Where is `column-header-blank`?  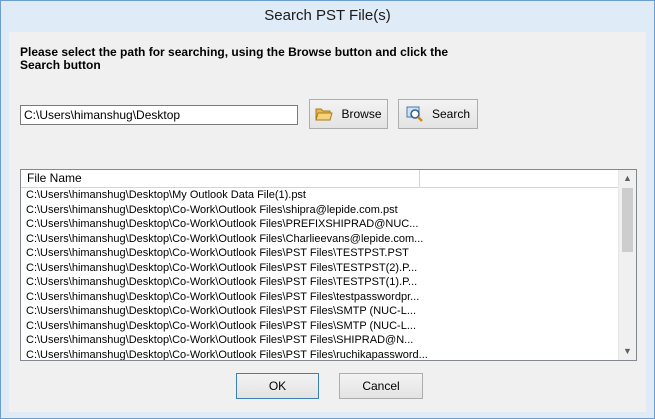
column-header-blank is located at coordinates (520, 178).